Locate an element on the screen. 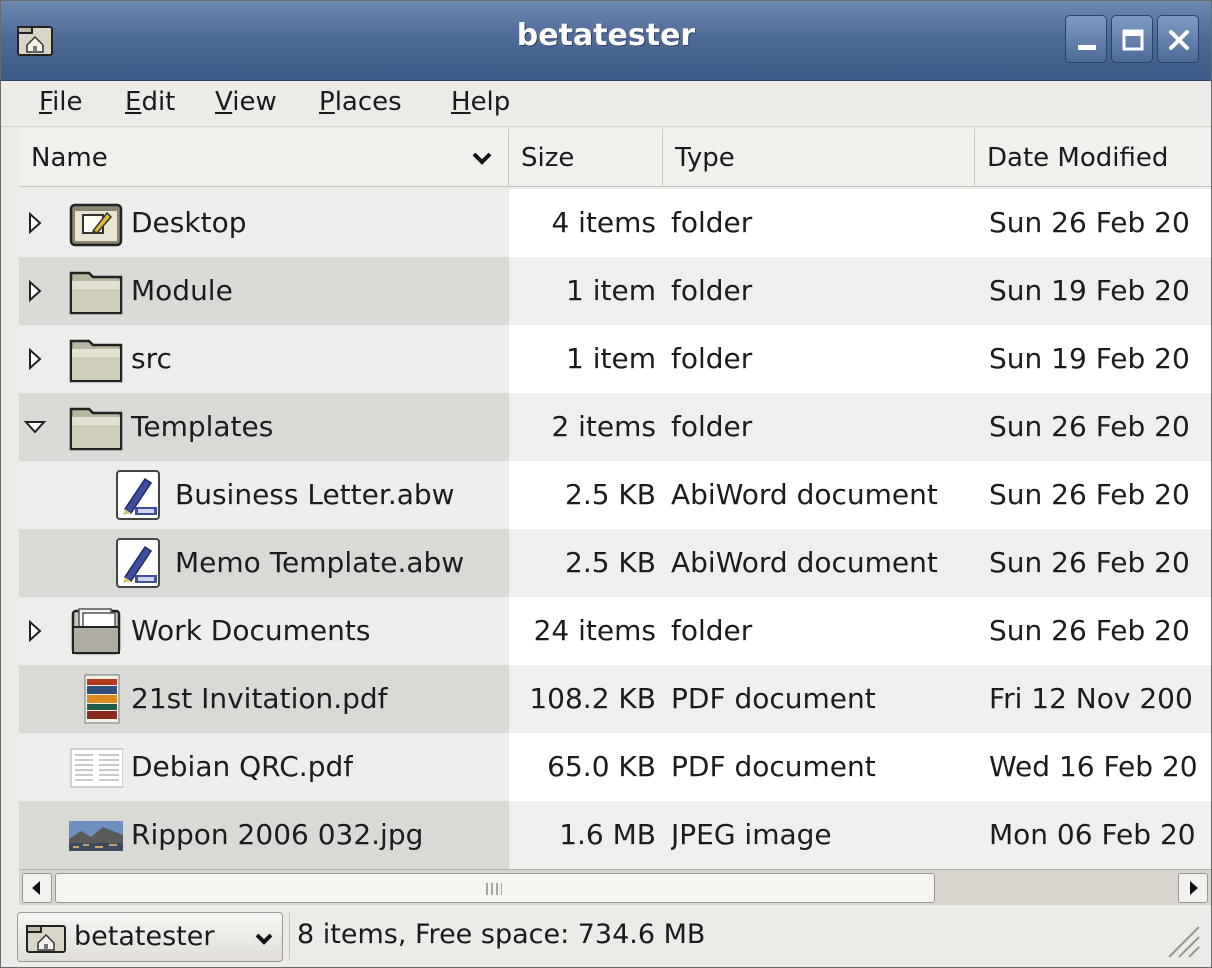  location-label: betatester is located at coordinates (144, 936).